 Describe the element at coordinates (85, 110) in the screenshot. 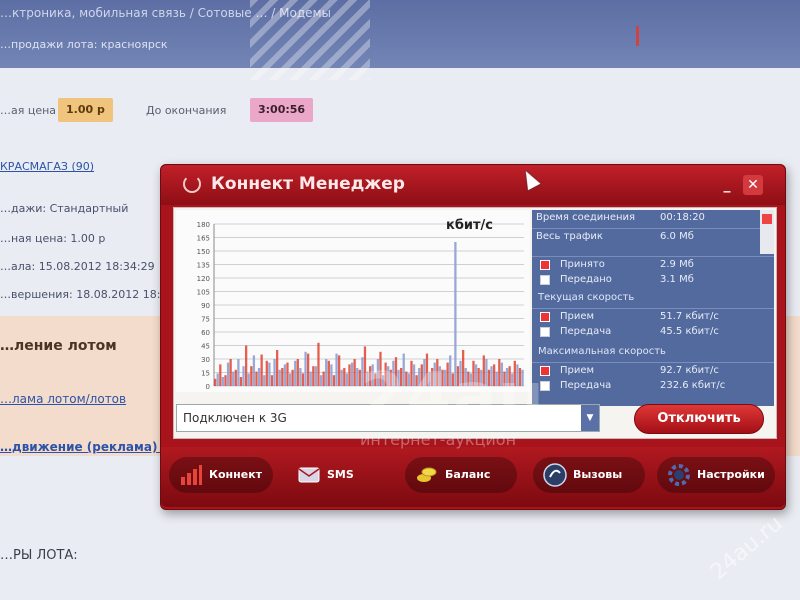

I see `current-price-badge: 1.00 р` at that location.